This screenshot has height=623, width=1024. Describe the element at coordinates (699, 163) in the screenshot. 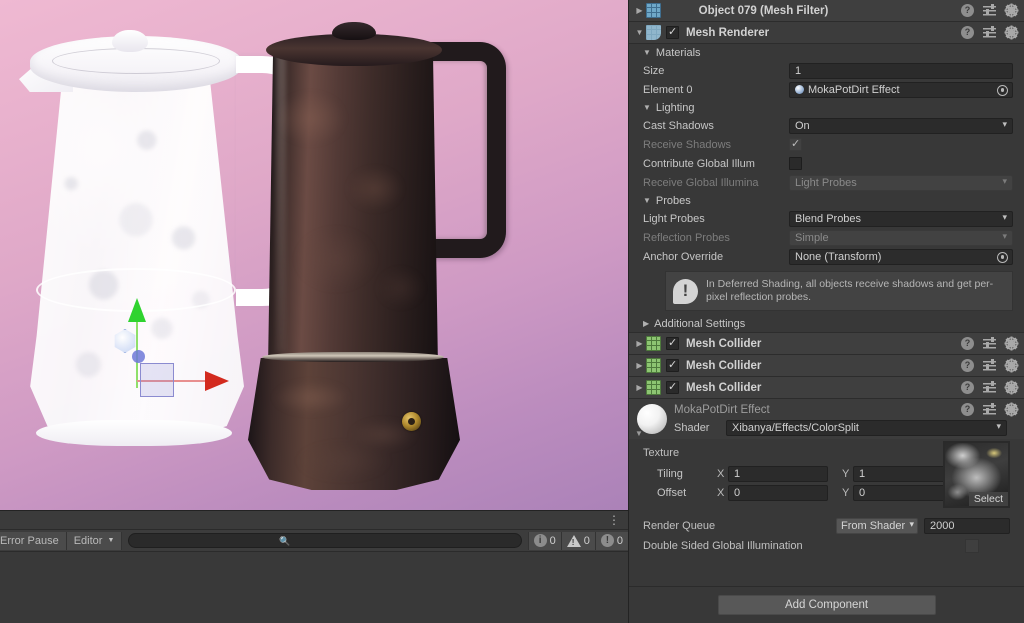

I see `contribute-gi-label: Contribute Global Illum` at that location.